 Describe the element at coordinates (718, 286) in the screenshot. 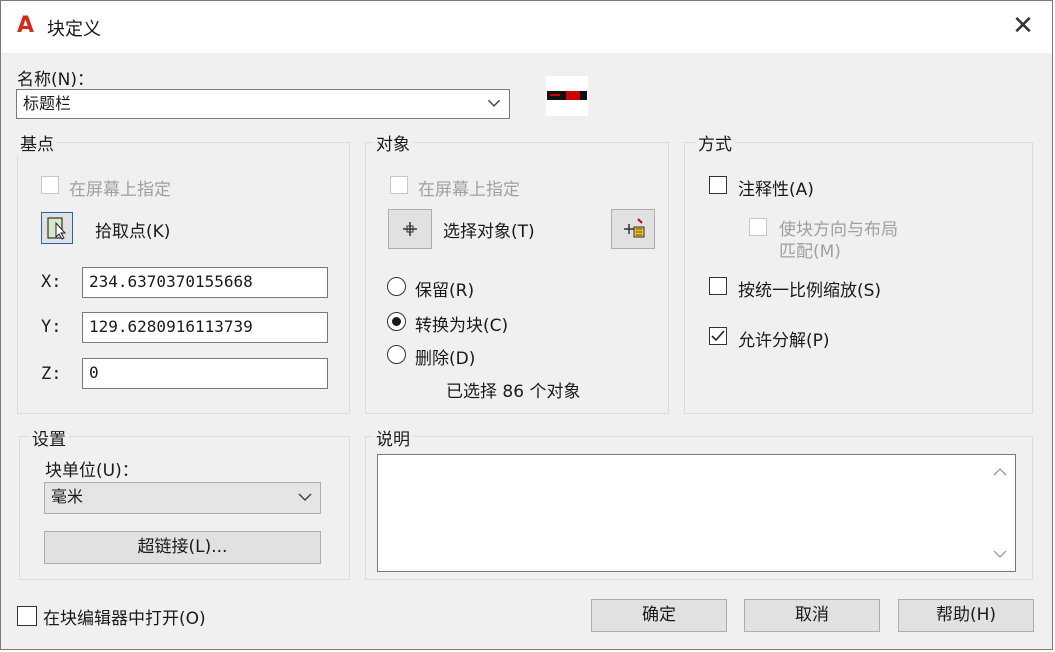

I see `scale-uniformly-checkbox` at that location.